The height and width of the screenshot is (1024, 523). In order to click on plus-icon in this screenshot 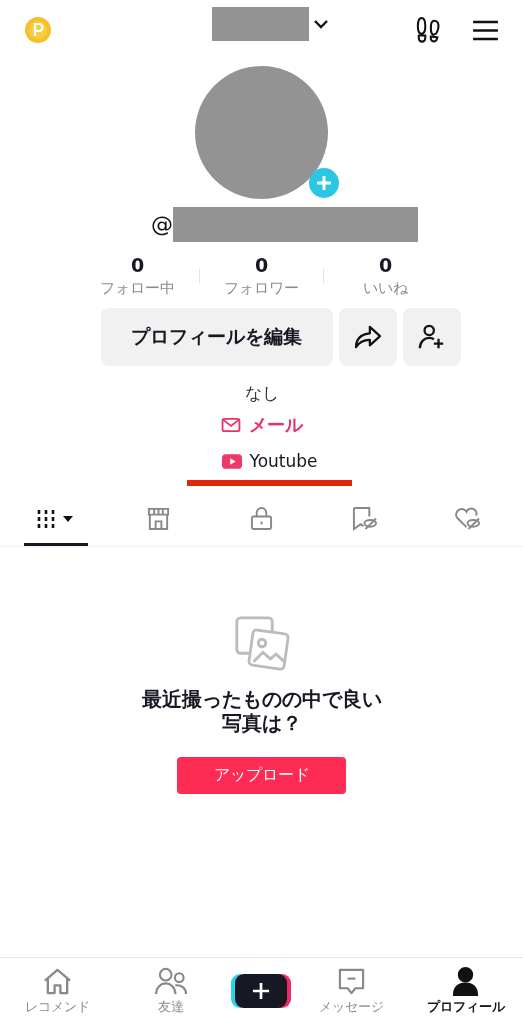, I will do `click(261, 991)`.